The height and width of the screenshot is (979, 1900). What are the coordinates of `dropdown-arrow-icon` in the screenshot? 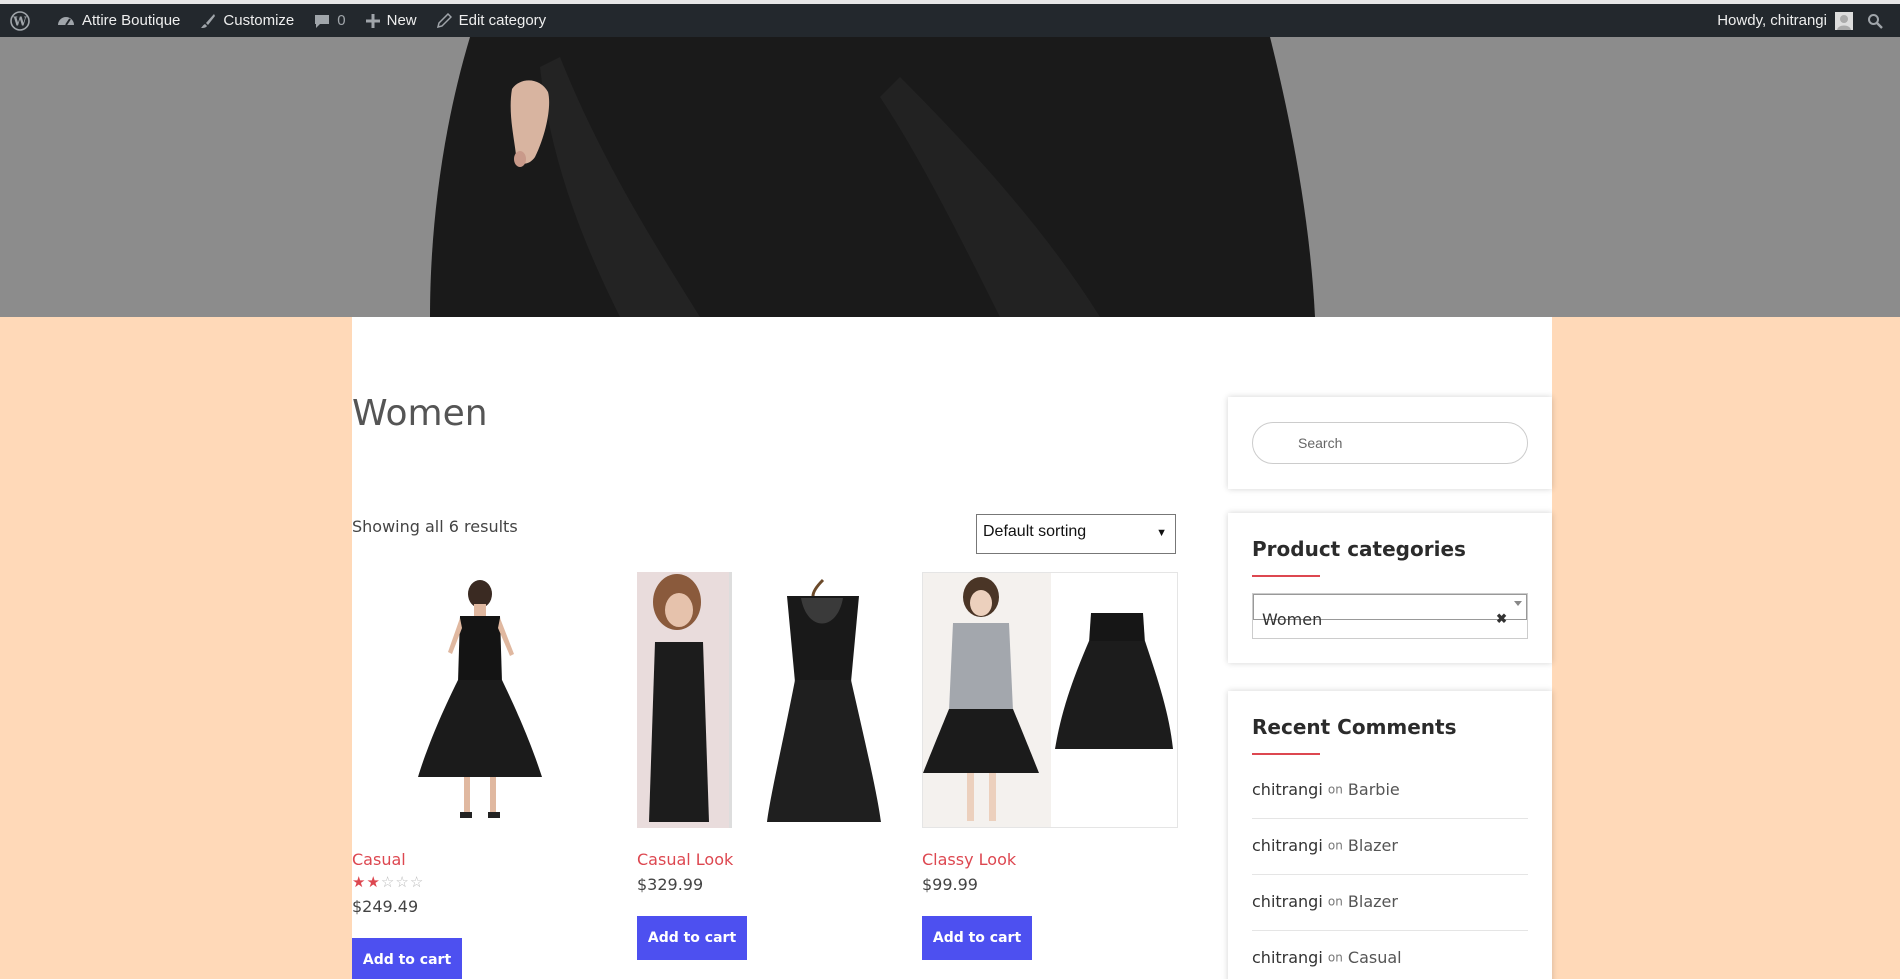 It's located at (1518, 603).